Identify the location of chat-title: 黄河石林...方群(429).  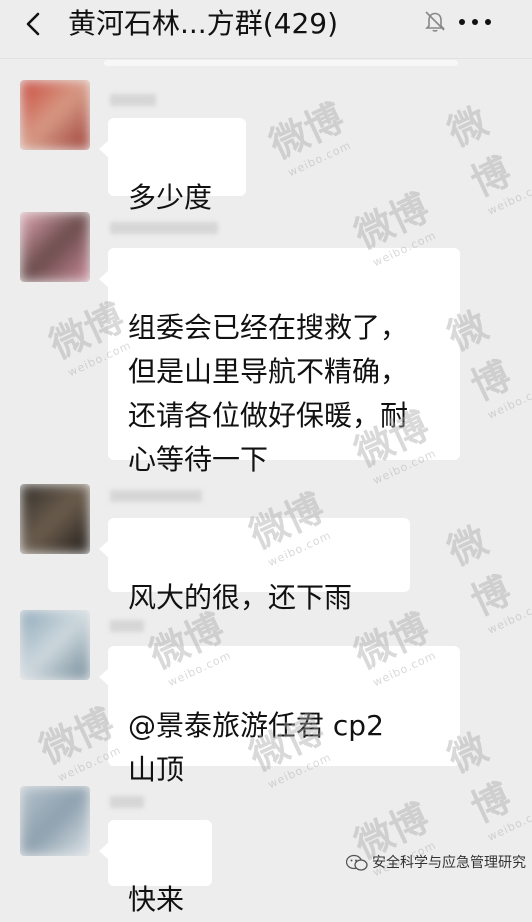
(203, 23).